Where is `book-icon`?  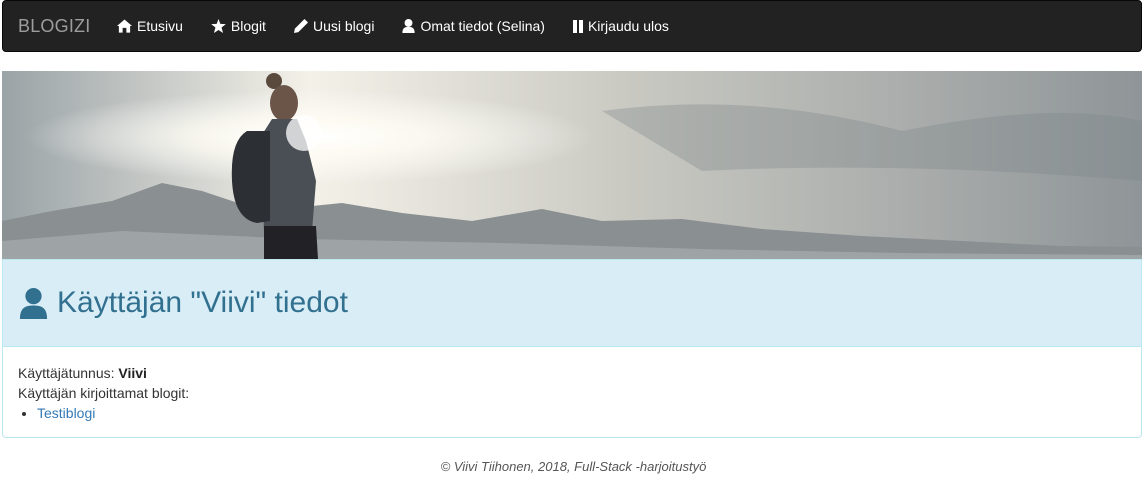
book-icon is located at coordinates (577, 26).